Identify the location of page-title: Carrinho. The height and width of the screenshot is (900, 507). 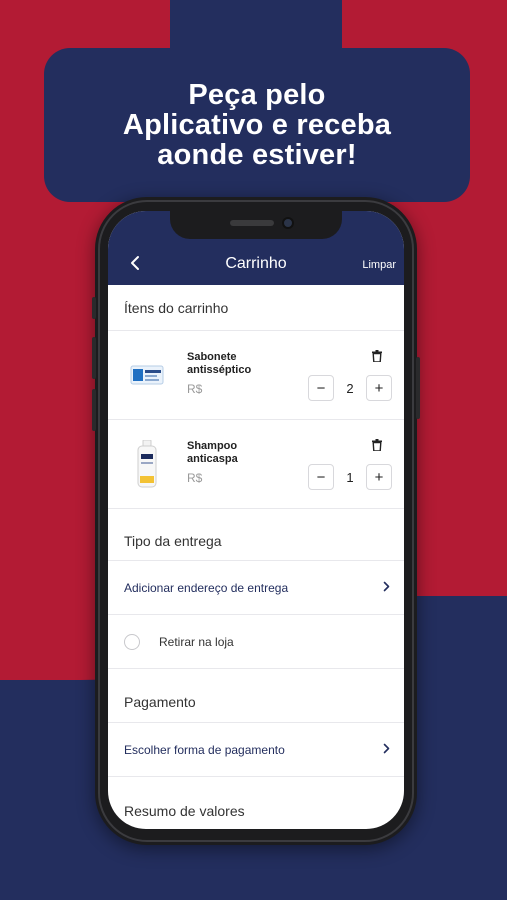
(256, 263).